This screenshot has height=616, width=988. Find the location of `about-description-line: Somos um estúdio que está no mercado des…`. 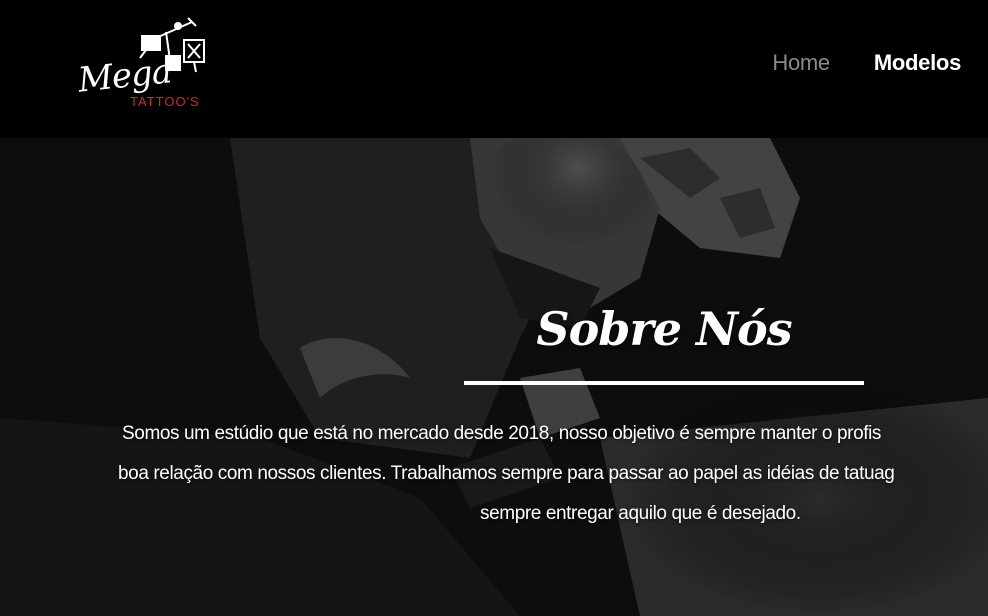

about-description-line: Somos um estúdio que está no mercado des… is located at coordinates (502, 433).